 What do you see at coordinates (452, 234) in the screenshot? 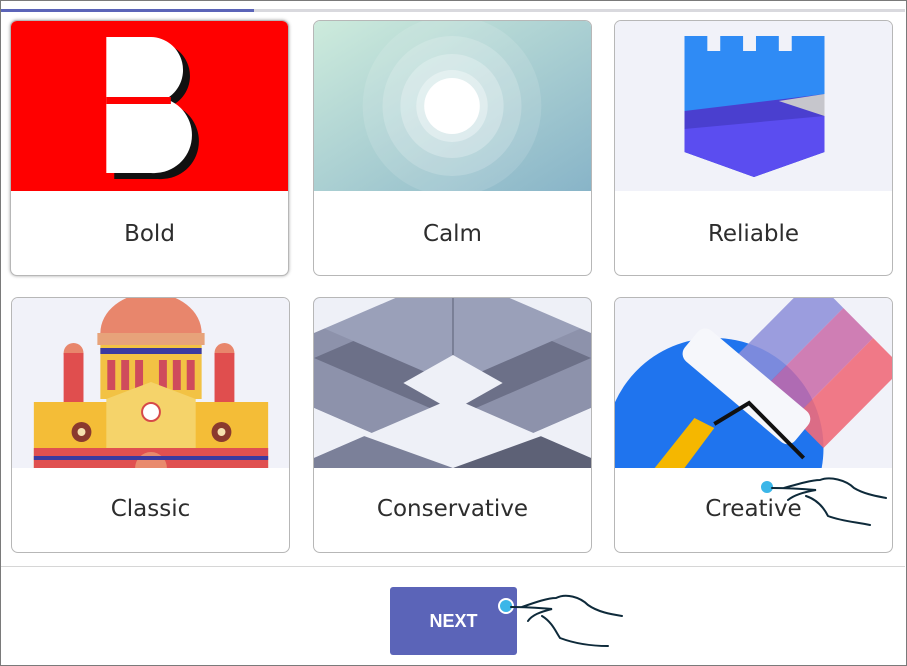
I see `style-label: Calm` at bounding box center [452, 234].